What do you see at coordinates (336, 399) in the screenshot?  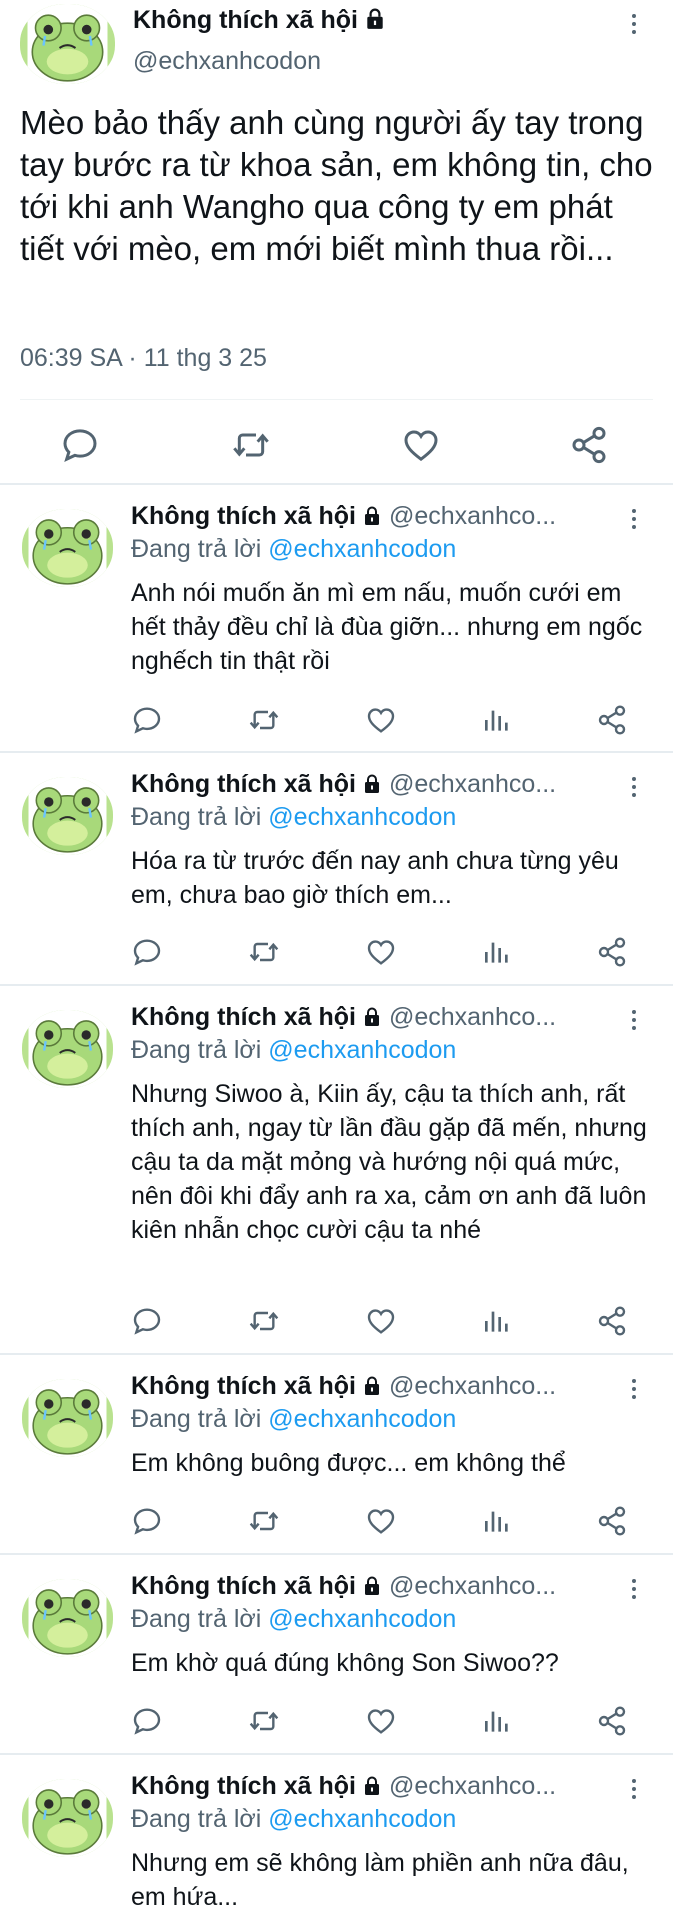 I see `divider` at bounding box center [336, 399].